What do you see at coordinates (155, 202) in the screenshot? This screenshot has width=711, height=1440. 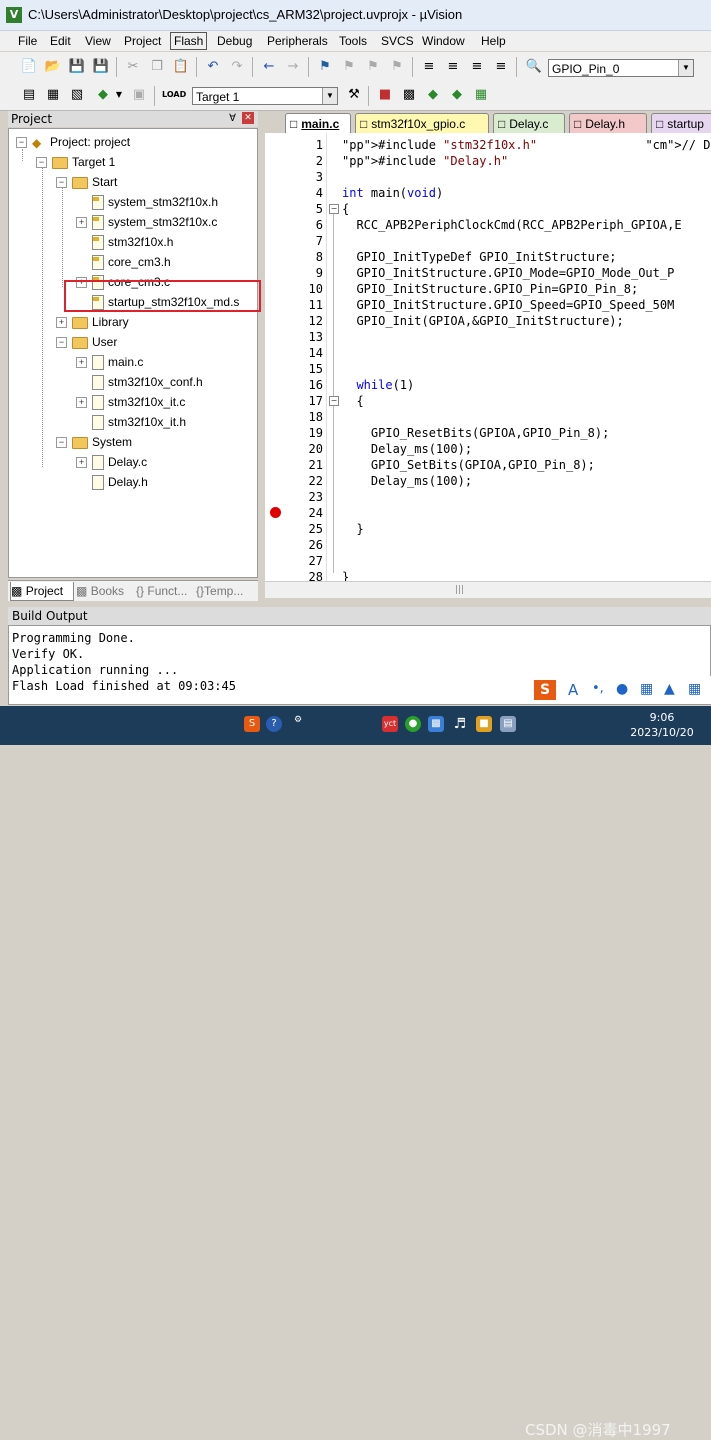 I see `tree-file: system_stm32f10x.h` at bounding box center [155, 202].